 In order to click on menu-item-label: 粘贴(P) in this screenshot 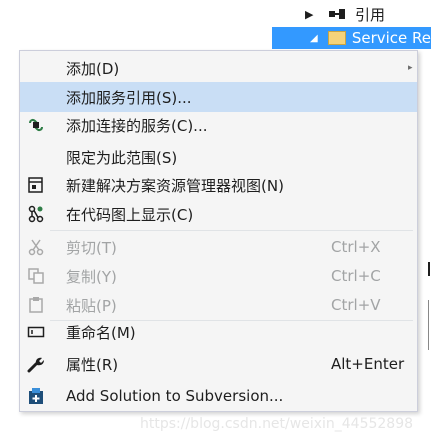, I will do `click(91, 305)`.